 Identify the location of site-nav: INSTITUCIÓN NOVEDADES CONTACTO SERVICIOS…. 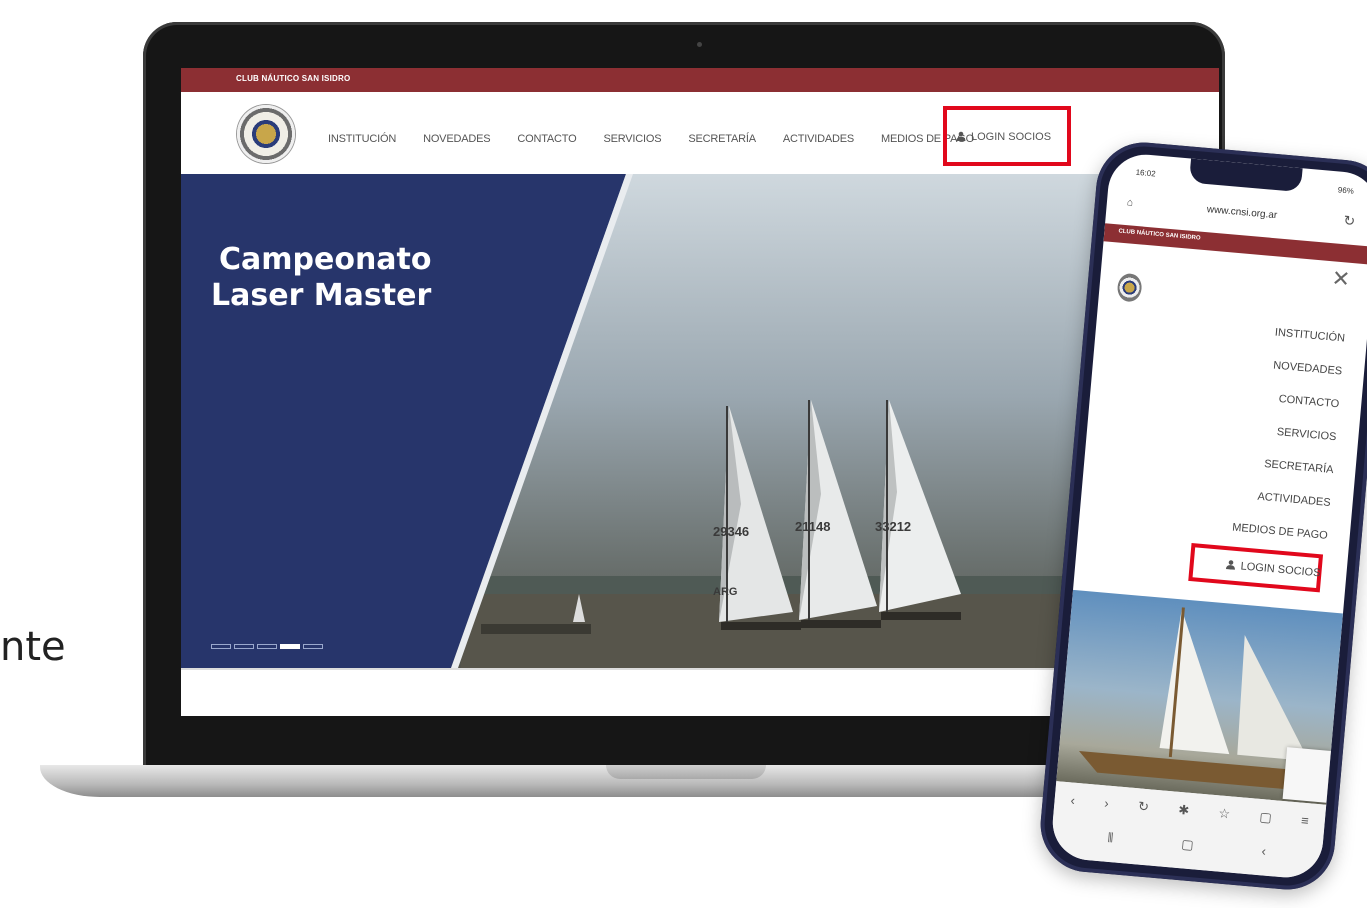
(651, 139).